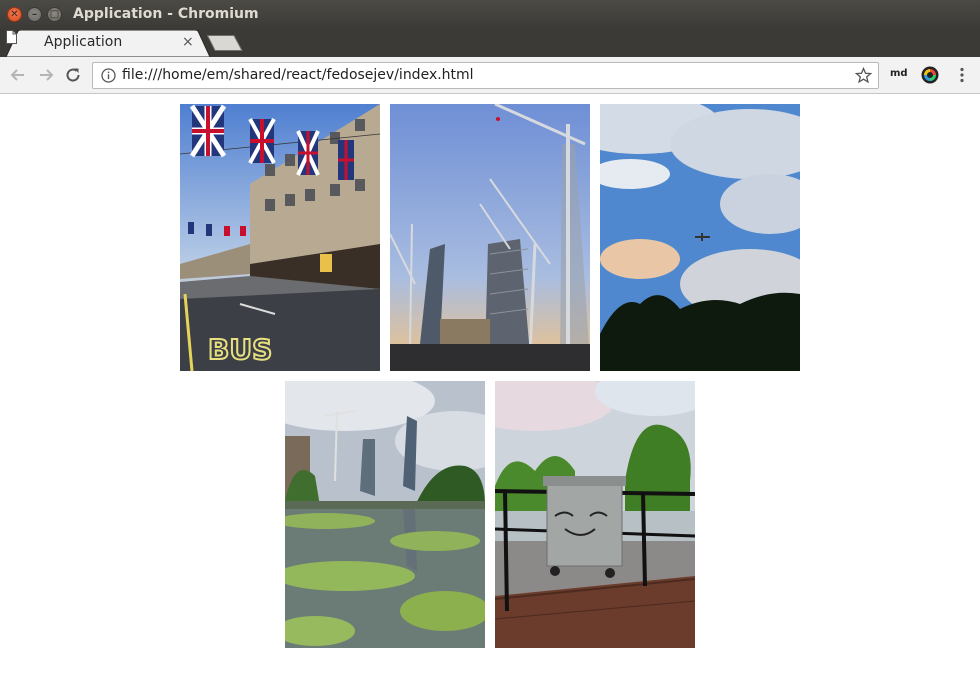 This screenshot has height=699, width=980. Describe the element at coordinates (108, 75) in the screenshot. I see `info-icon` at that location.